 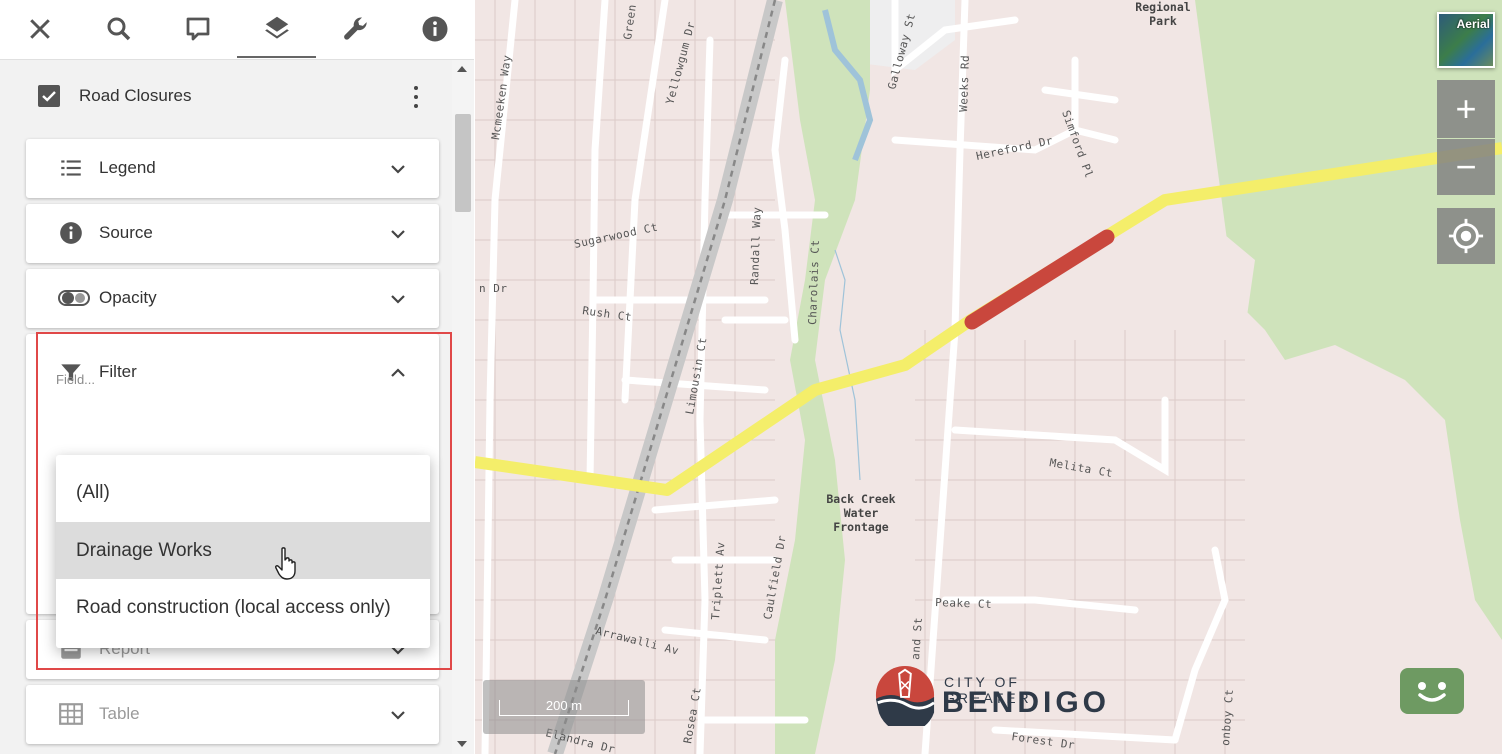 What do you see at coordinates (1466, 167) in the screenshot?
I see `zoom-out-button: −` at bounding box center [1466, 167].